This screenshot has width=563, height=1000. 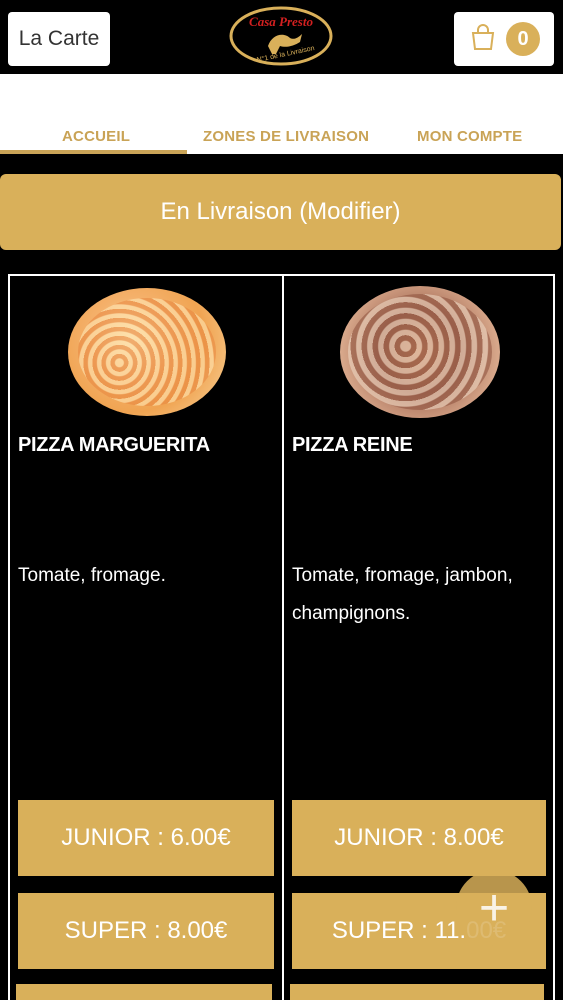 I want to click on price-junior-button: JUNIOR : 6.00€, so click(x=146, y=838).